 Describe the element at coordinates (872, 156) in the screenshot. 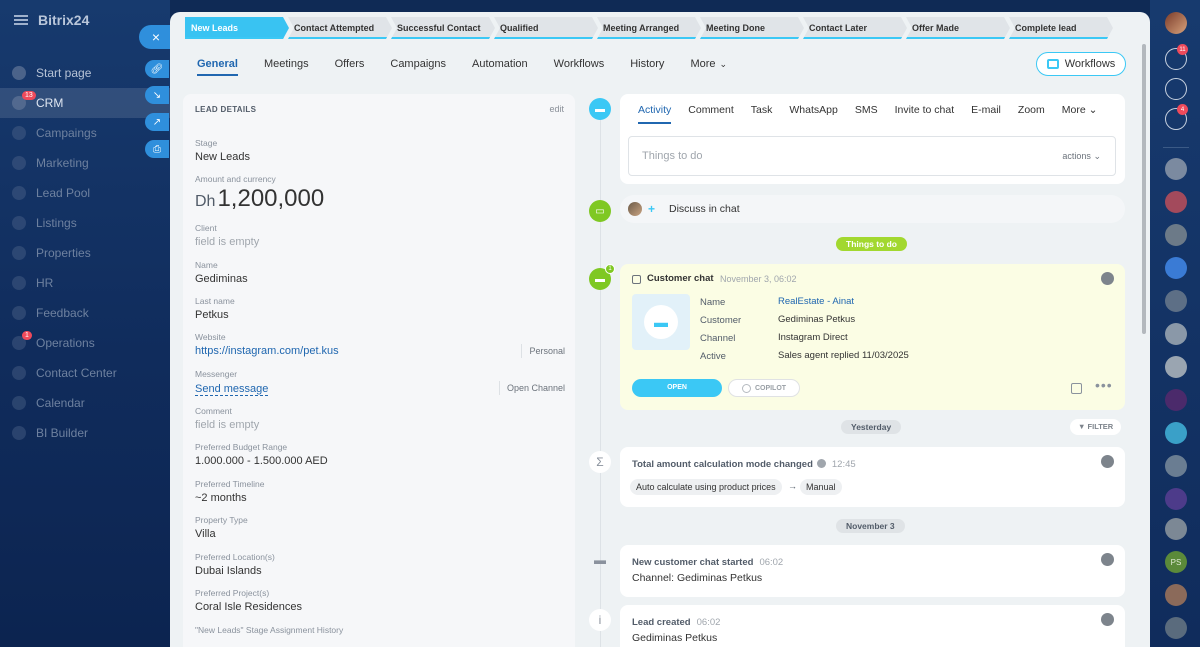

I see `things-to-do-input: Things to do actions ⌄` at that location.